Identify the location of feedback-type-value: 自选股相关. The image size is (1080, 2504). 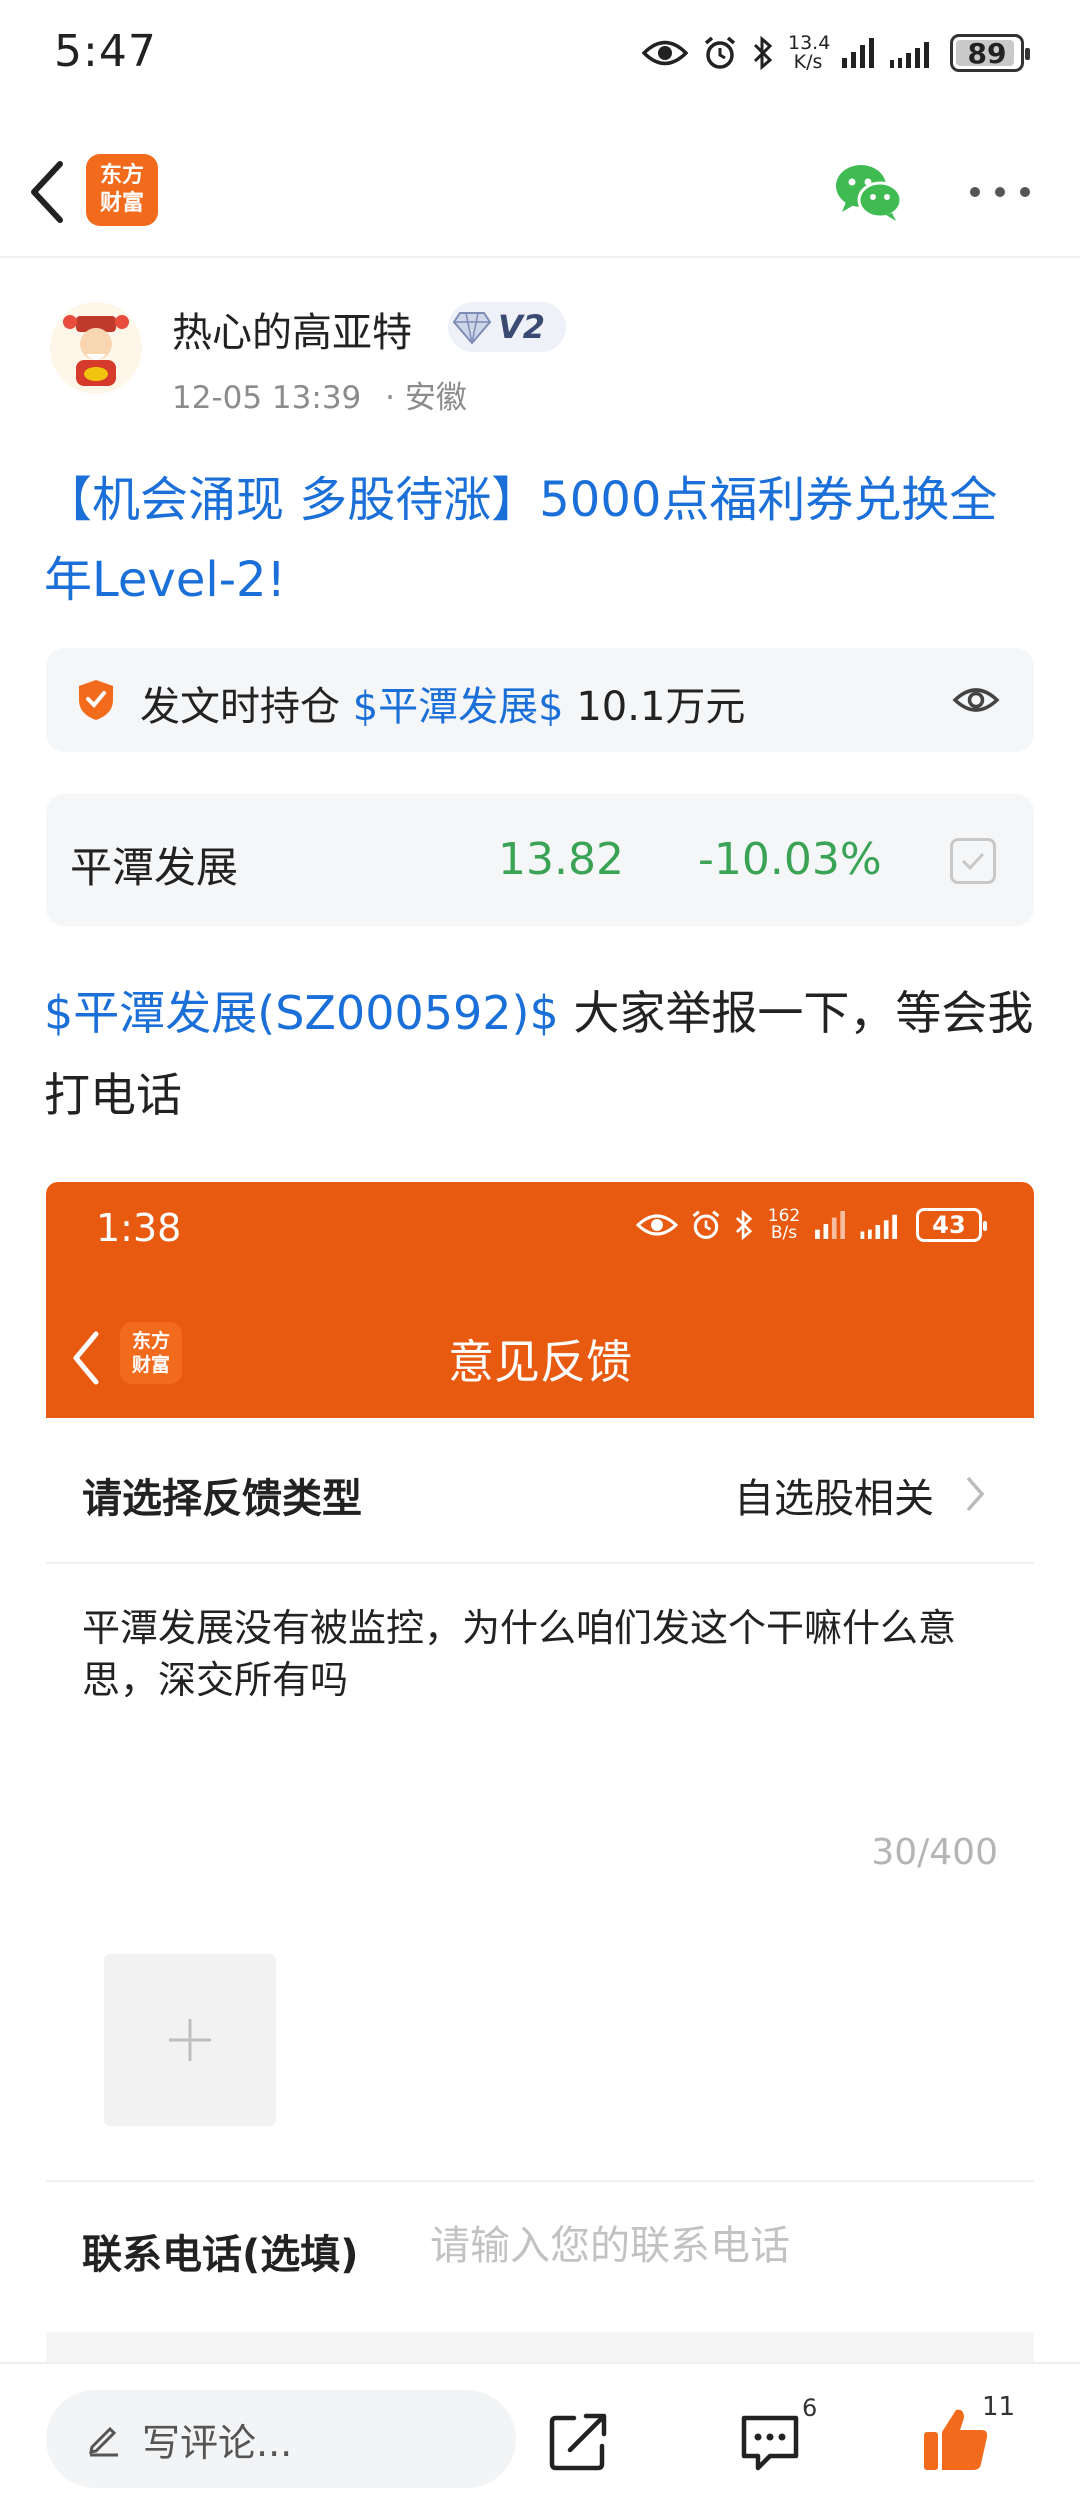
(834, 1499).